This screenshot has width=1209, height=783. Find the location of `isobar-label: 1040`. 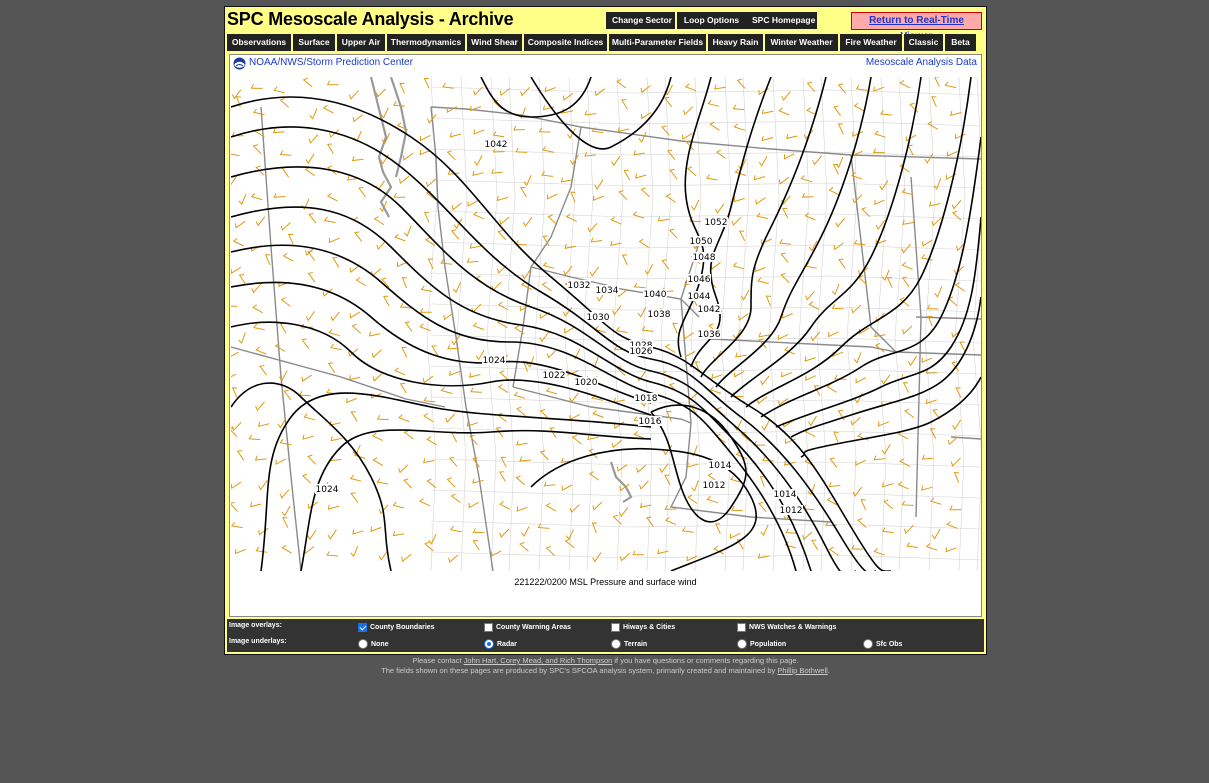

isobar-label: 1040 is located at coordinates (655, 295).